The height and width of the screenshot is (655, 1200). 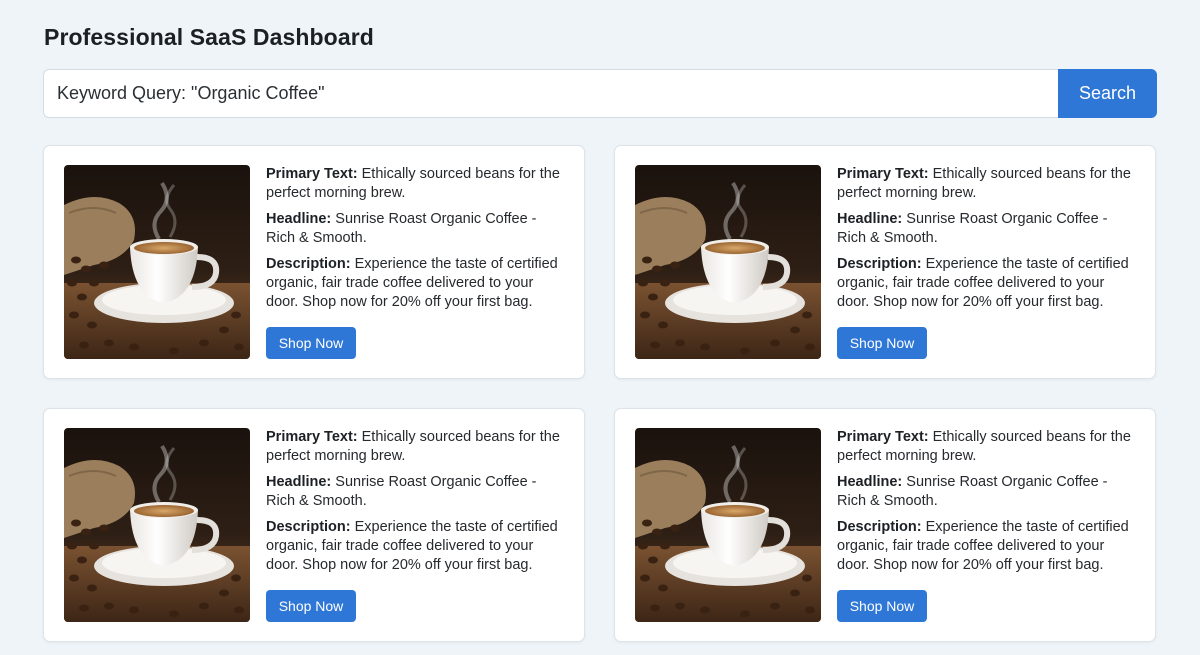 I want to click on search-input, so click(x=550, y=93).